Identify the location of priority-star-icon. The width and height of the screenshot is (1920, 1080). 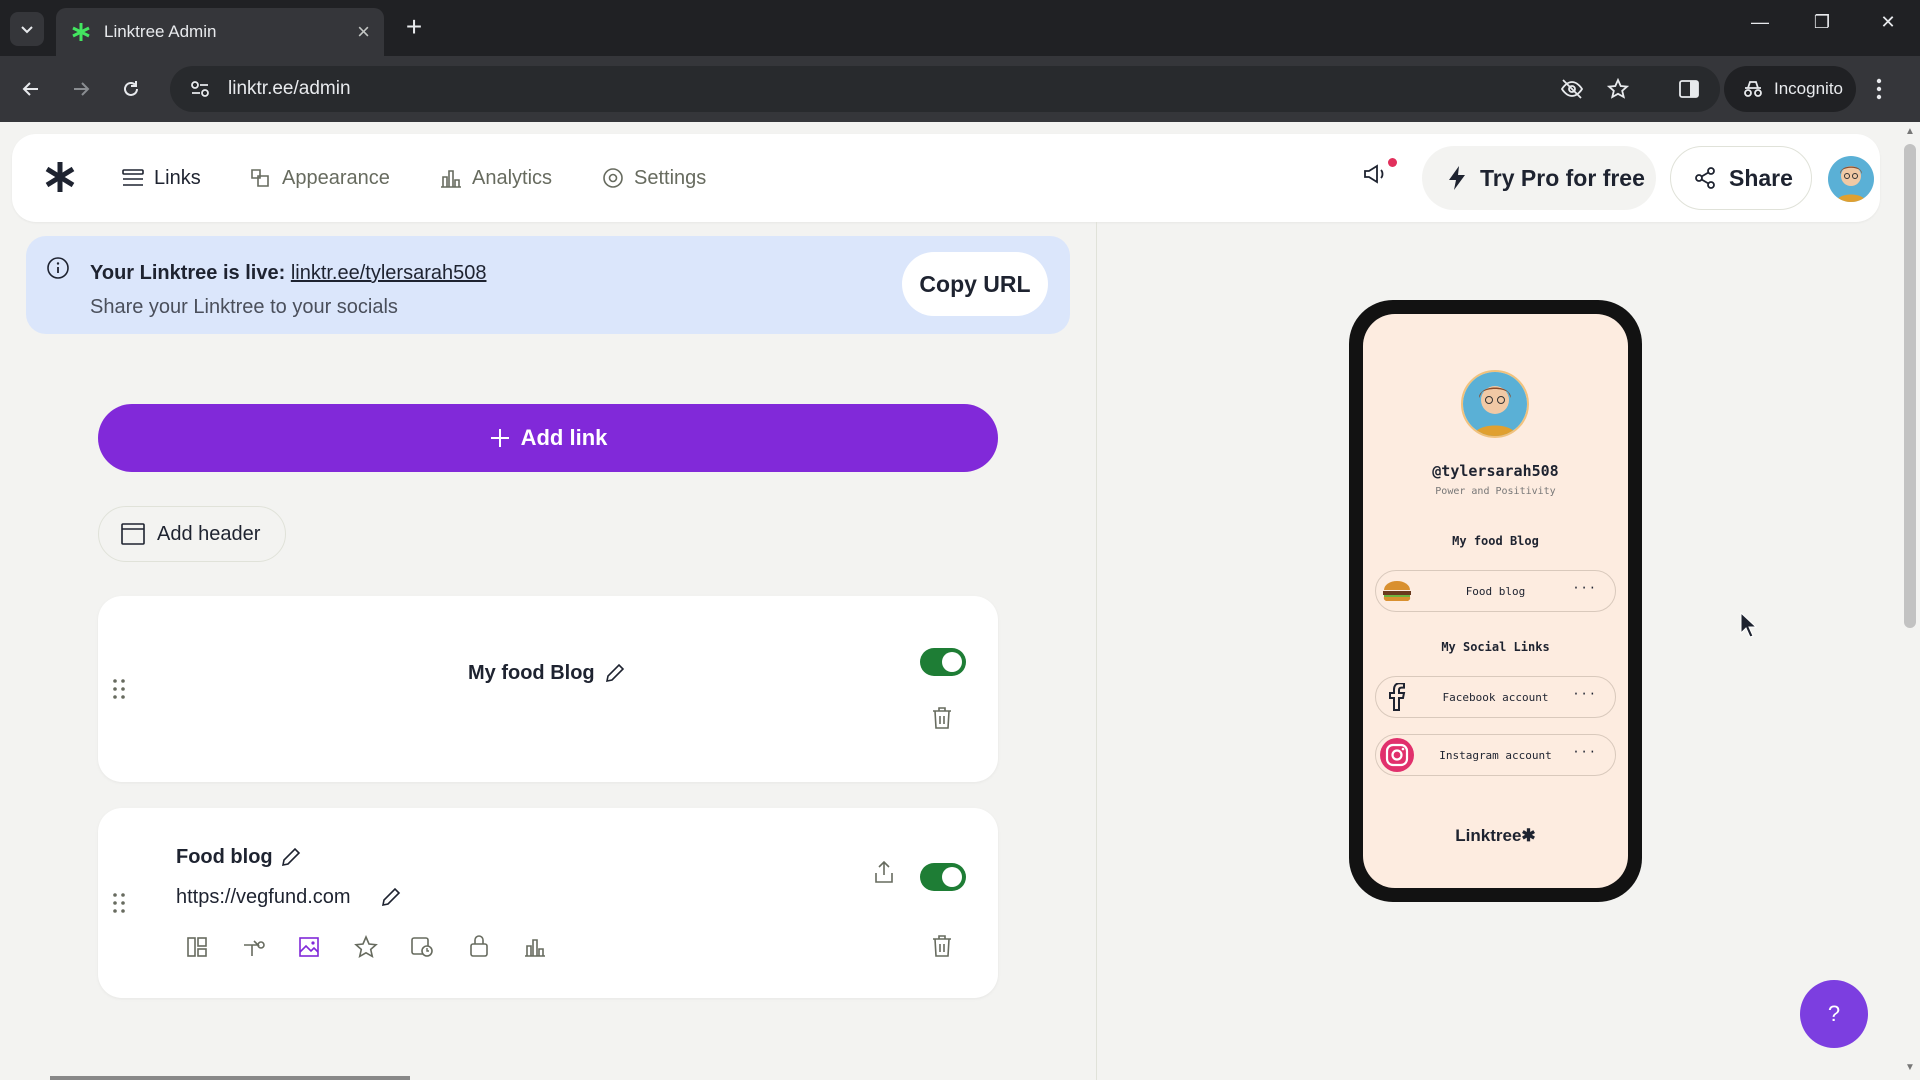
(366, 949).